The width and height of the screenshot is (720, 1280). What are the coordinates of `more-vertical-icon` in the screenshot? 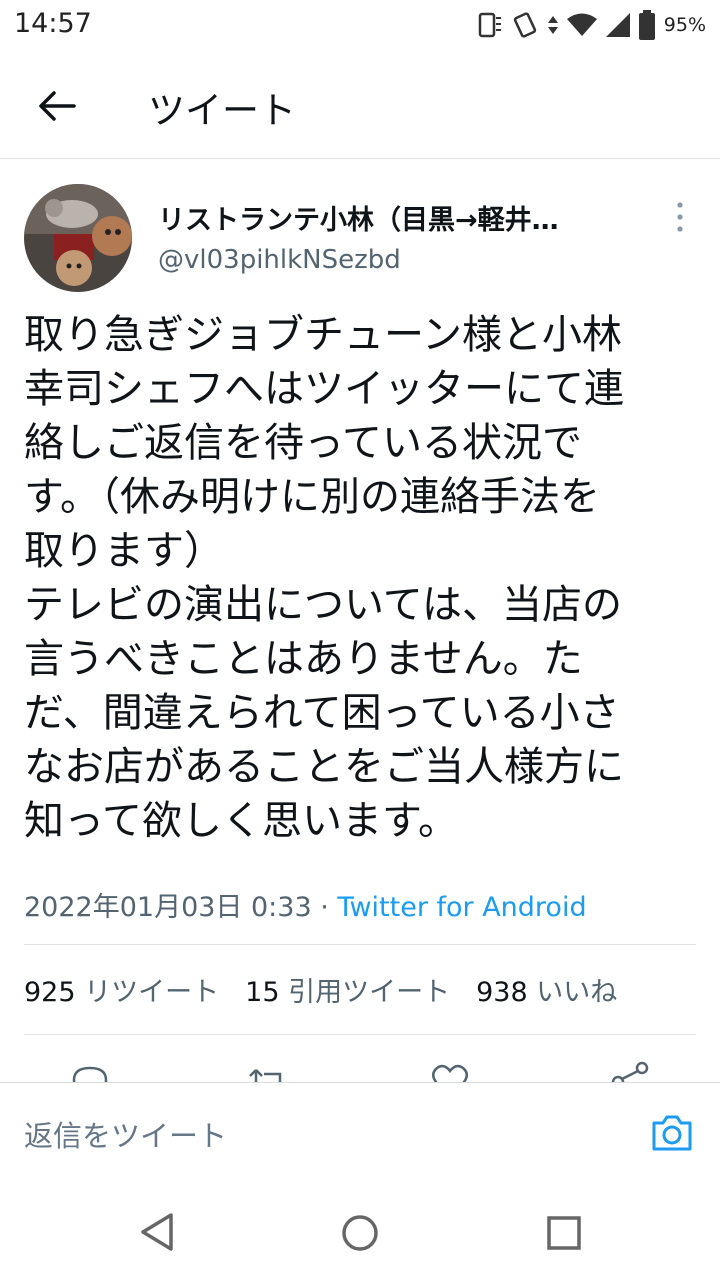 It's located at (680, 217).